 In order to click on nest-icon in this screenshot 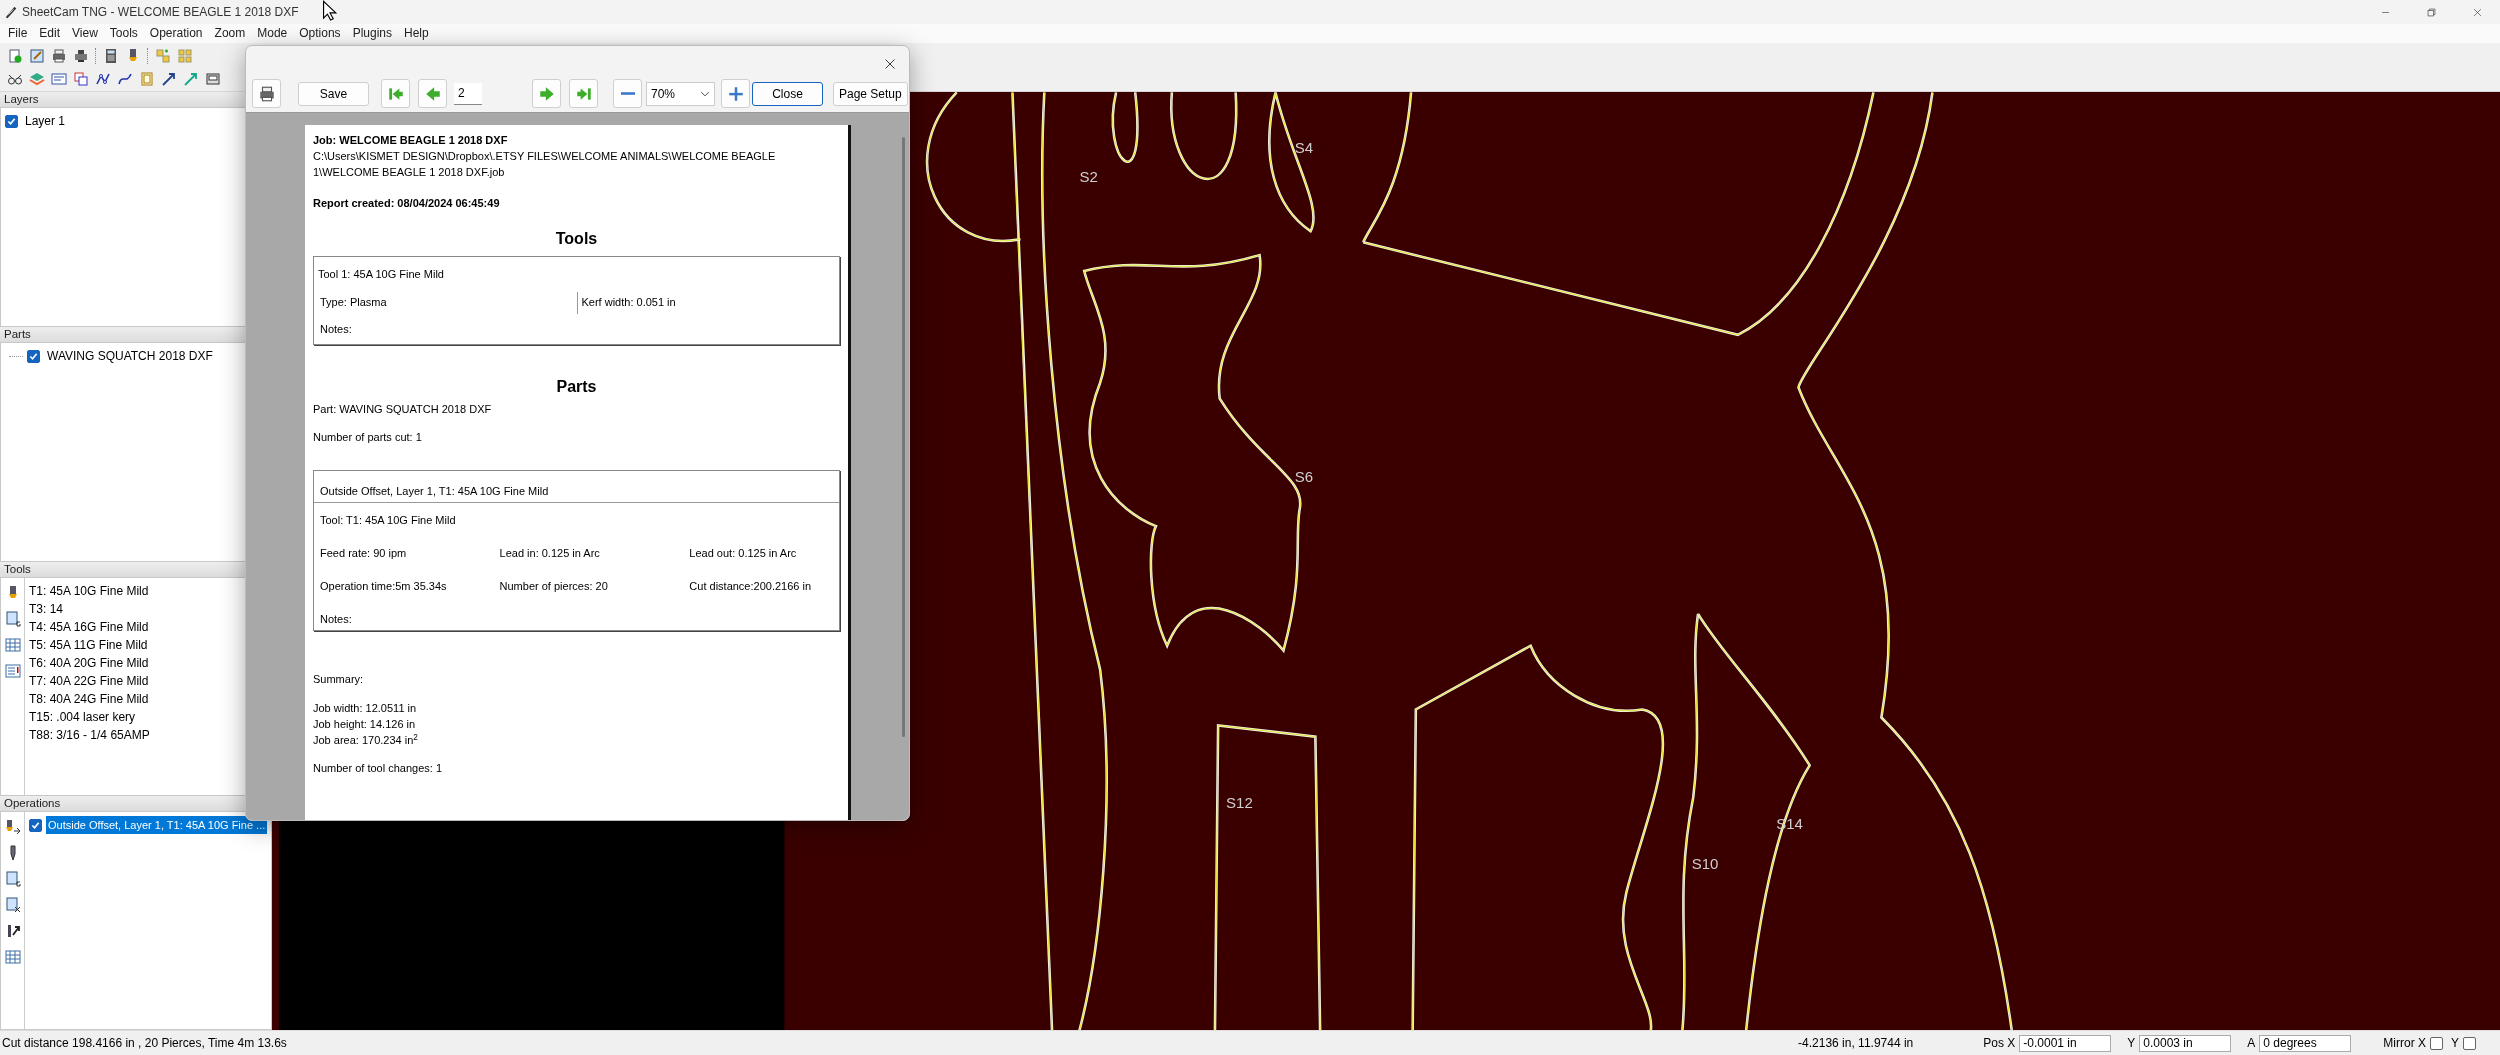, I will do `click(163, 55)`.